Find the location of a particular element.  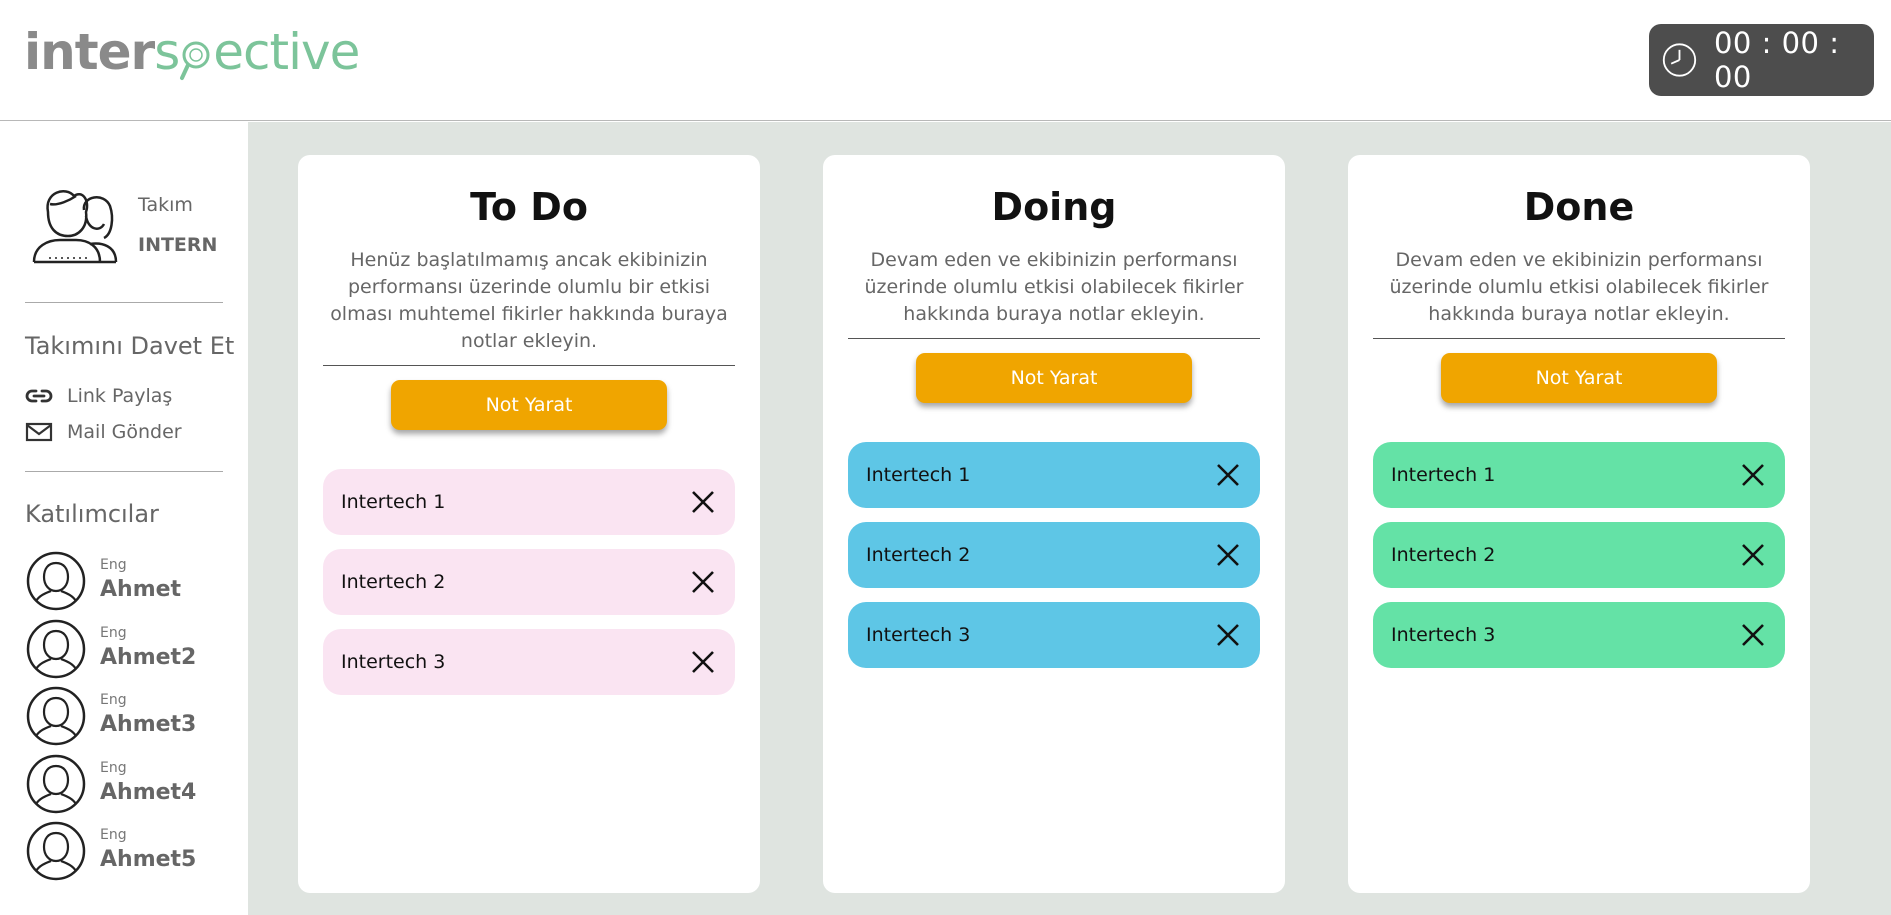

team-info: Takım INTERN is located at coordinates (130, 224).